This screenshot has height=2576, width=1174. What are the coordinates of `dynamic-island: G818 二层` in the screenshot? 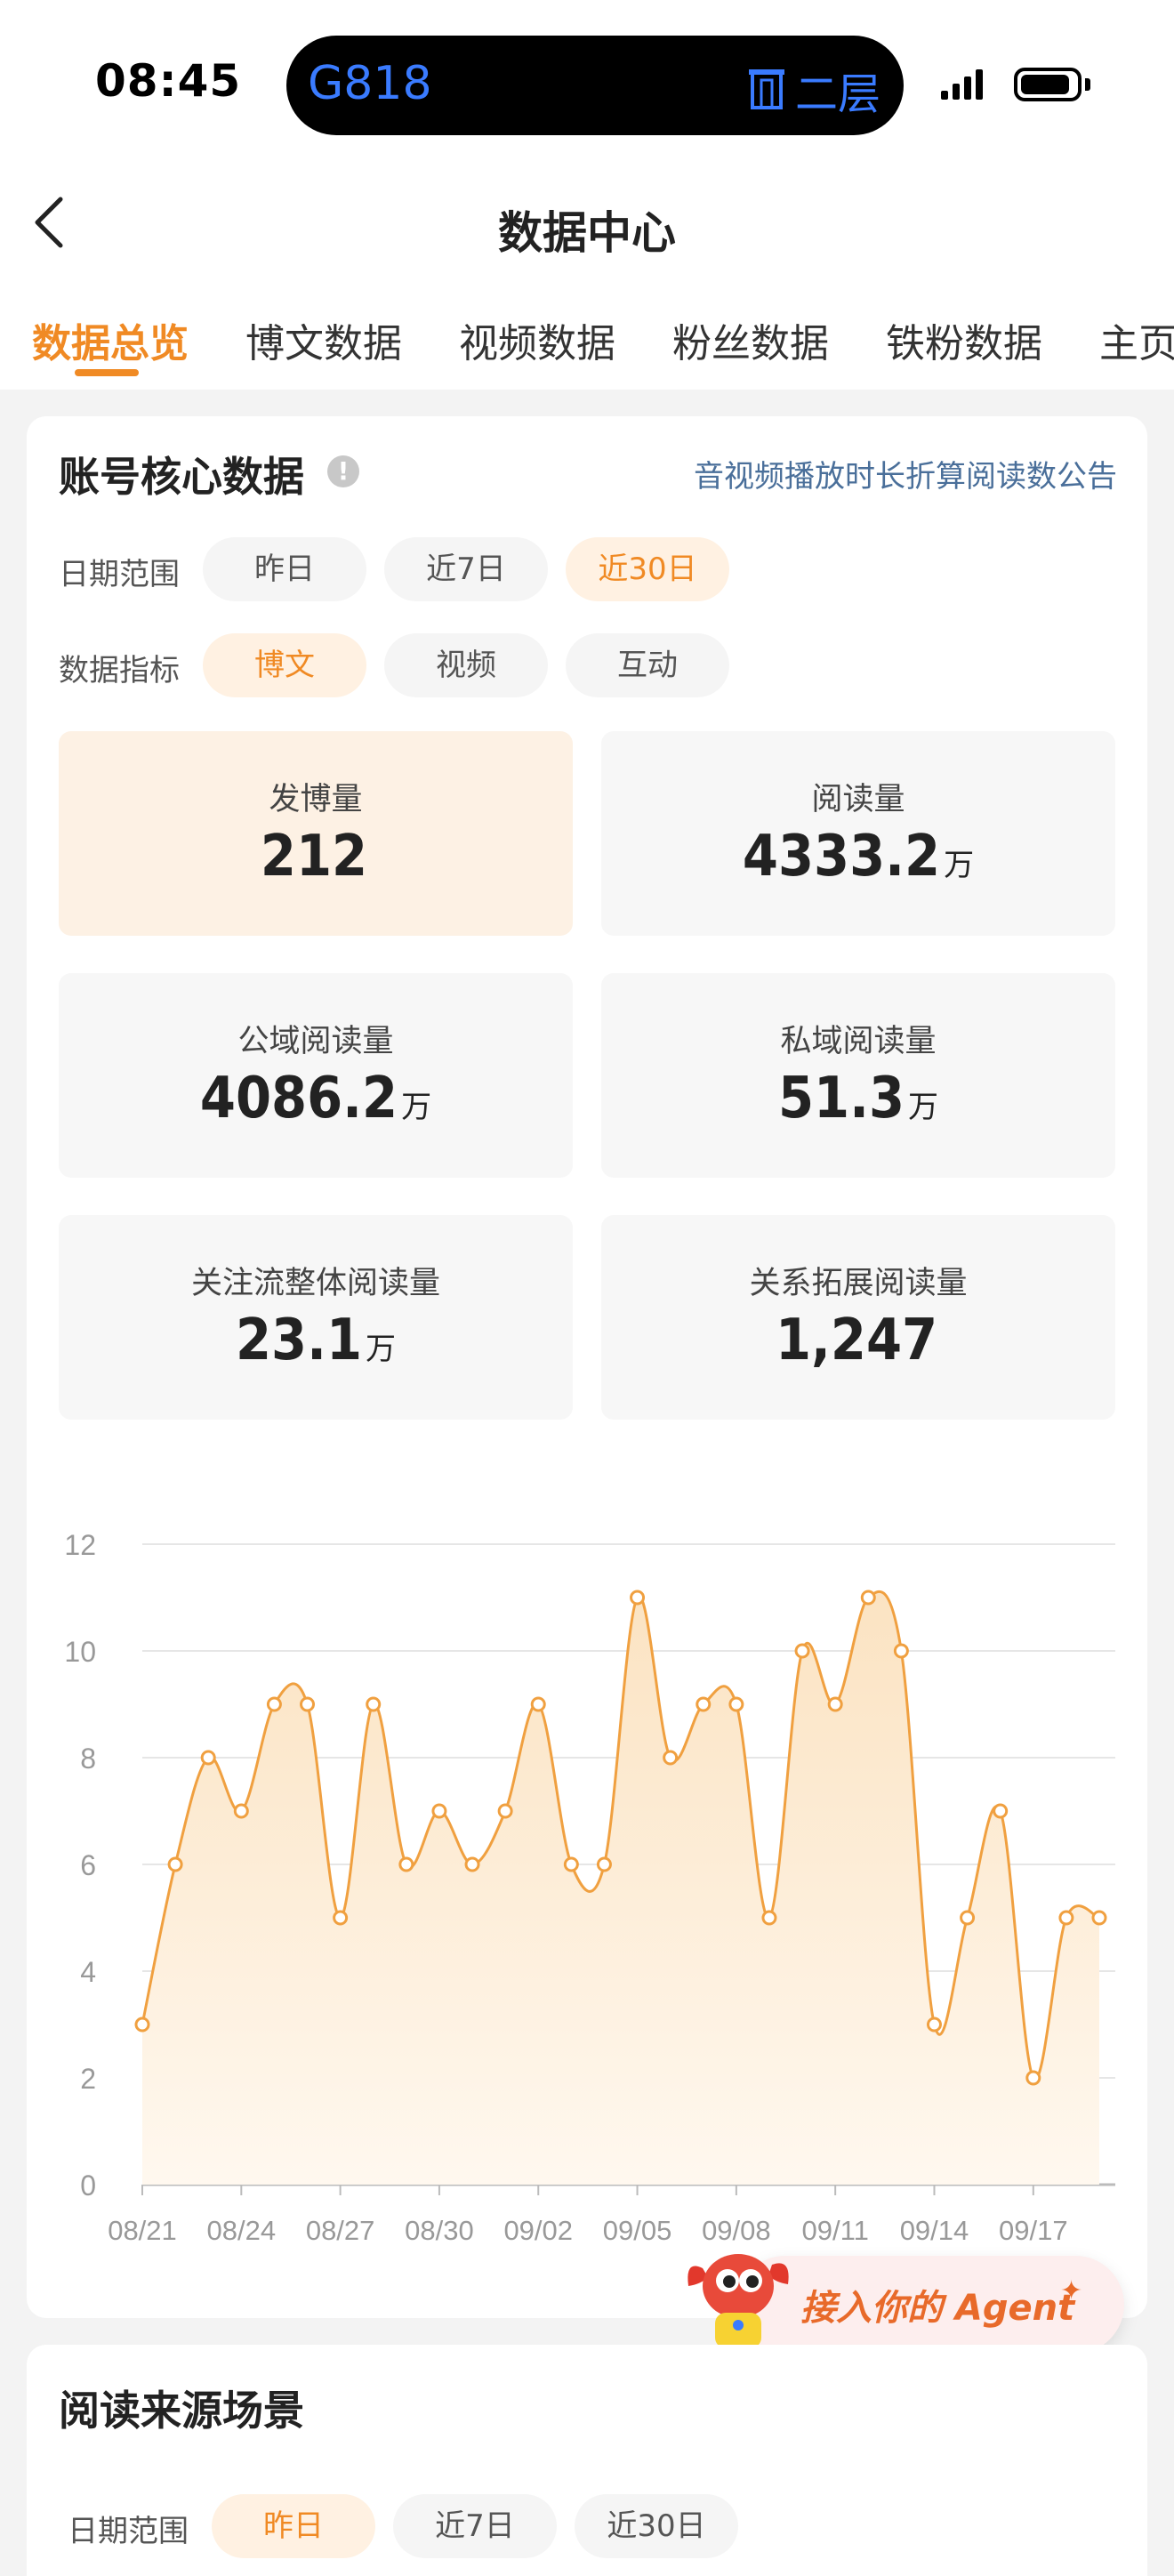 It's located at (595, 85).